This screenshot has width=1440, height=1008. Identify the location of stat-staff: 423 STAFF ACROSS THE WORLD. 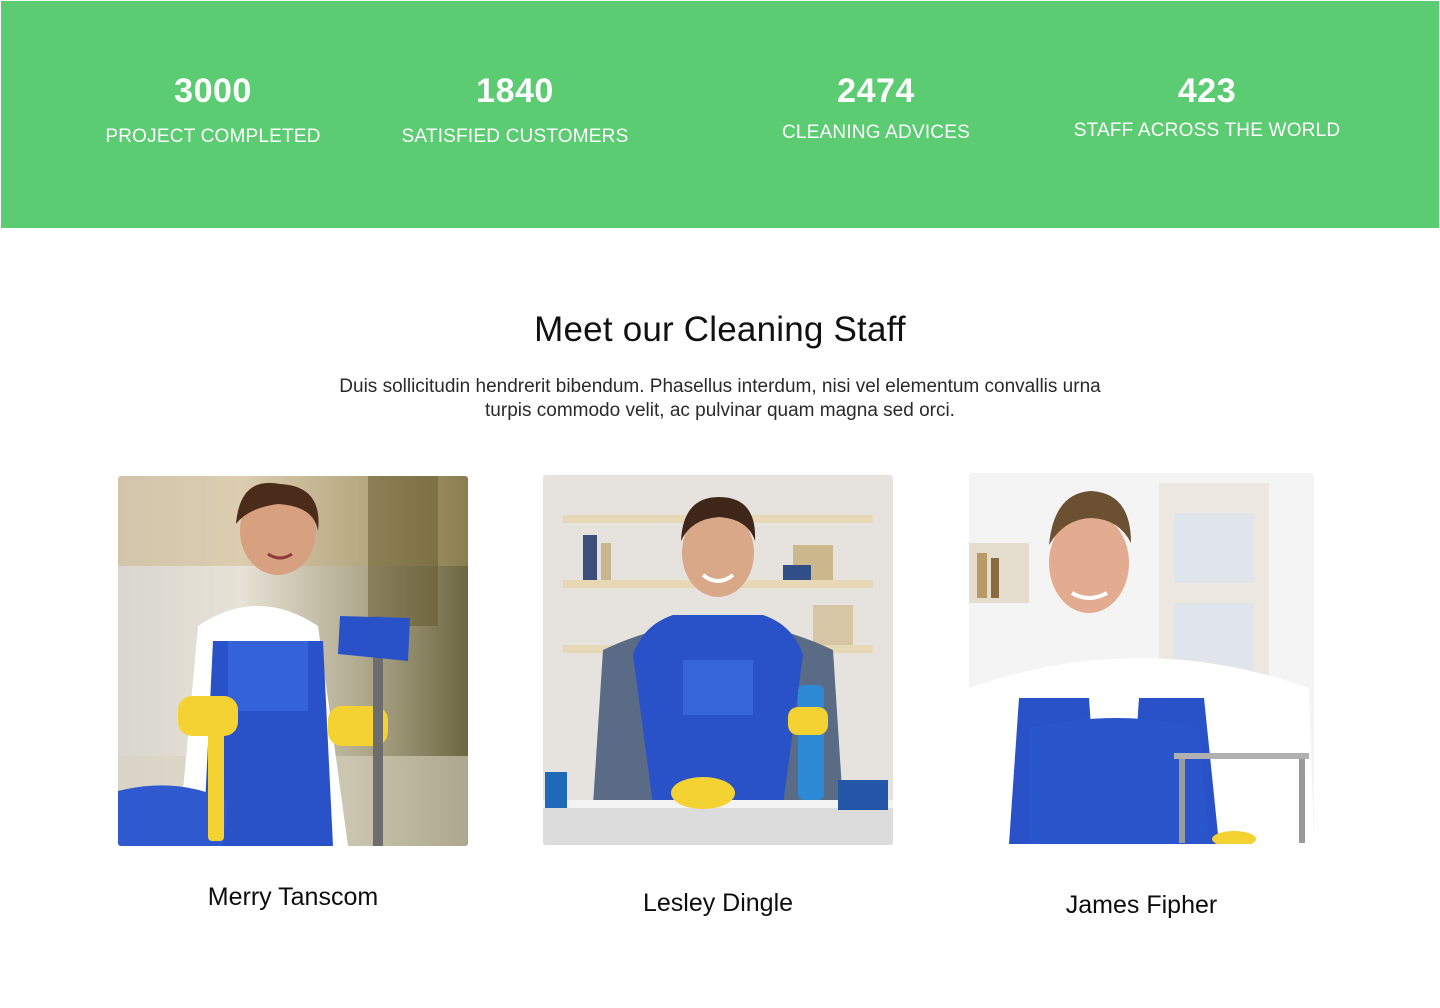
(1207, 107).